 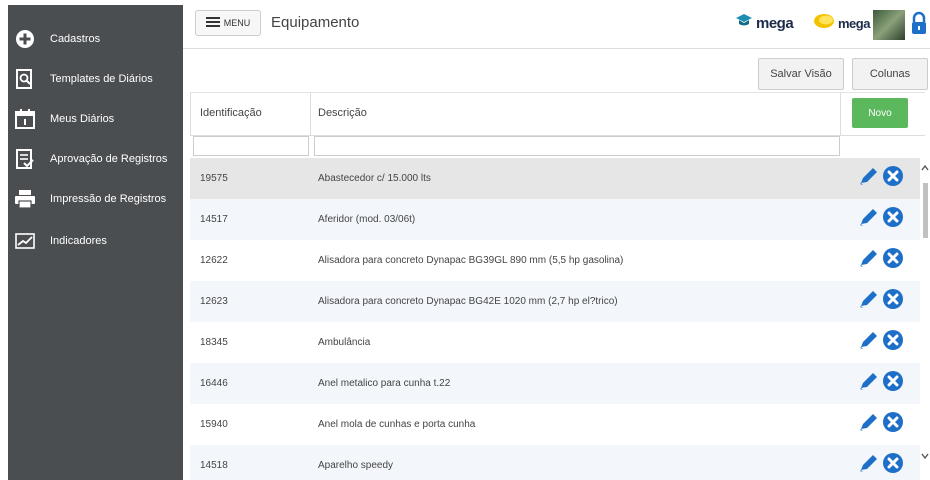 I want to click on sidebar-item-cadastros: Cadastros, so click(x=95, y=39).